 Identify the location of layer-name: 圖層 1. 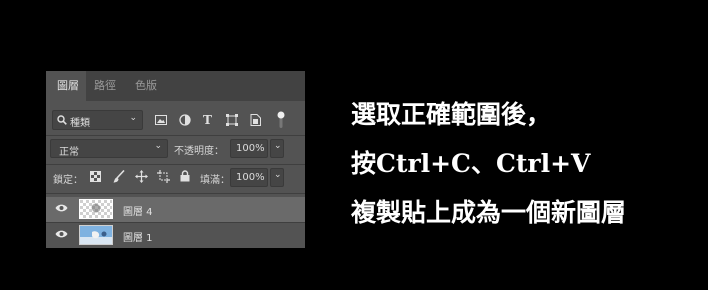
(138, 236).